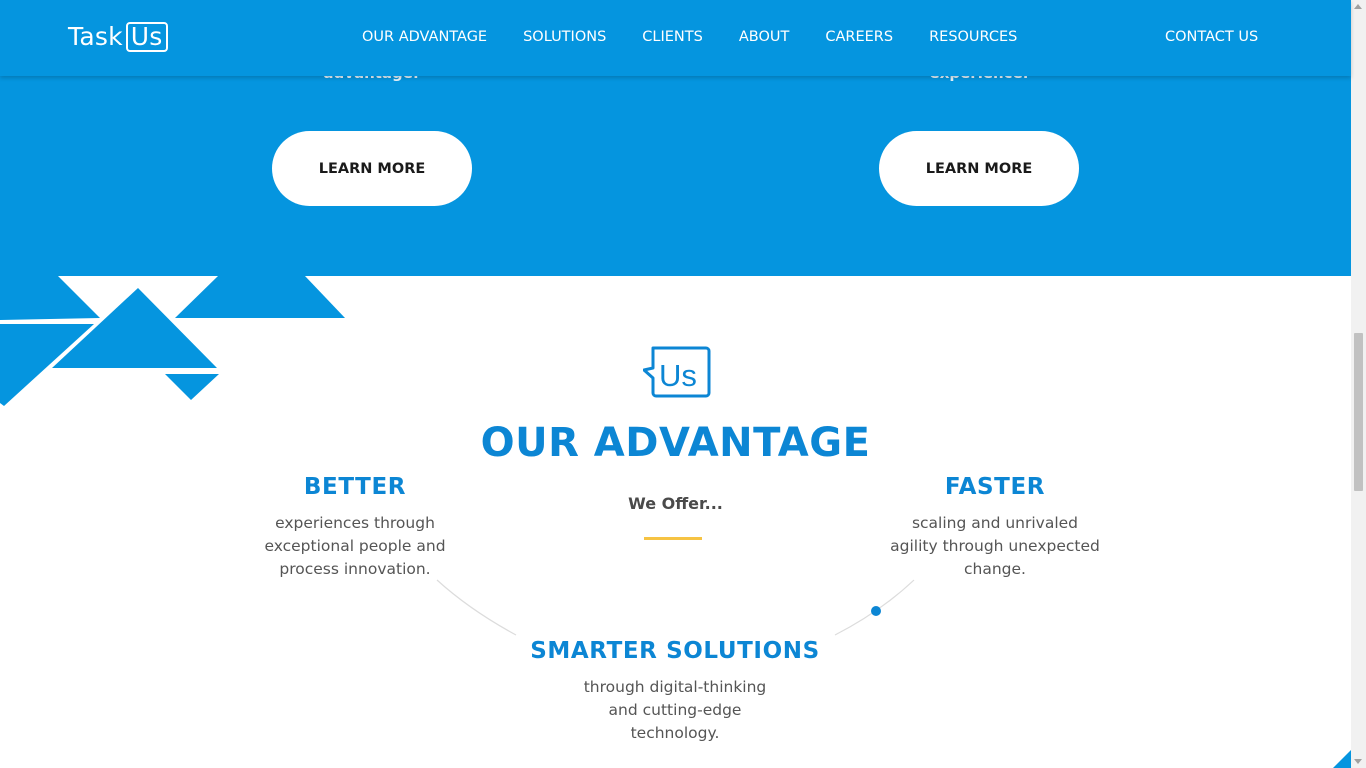 The height and width of the screenshot is (768, 1366). Describe the element at coordinates (764, 37) in the screenshot. I see `nav-about: ABOUT` at that location.